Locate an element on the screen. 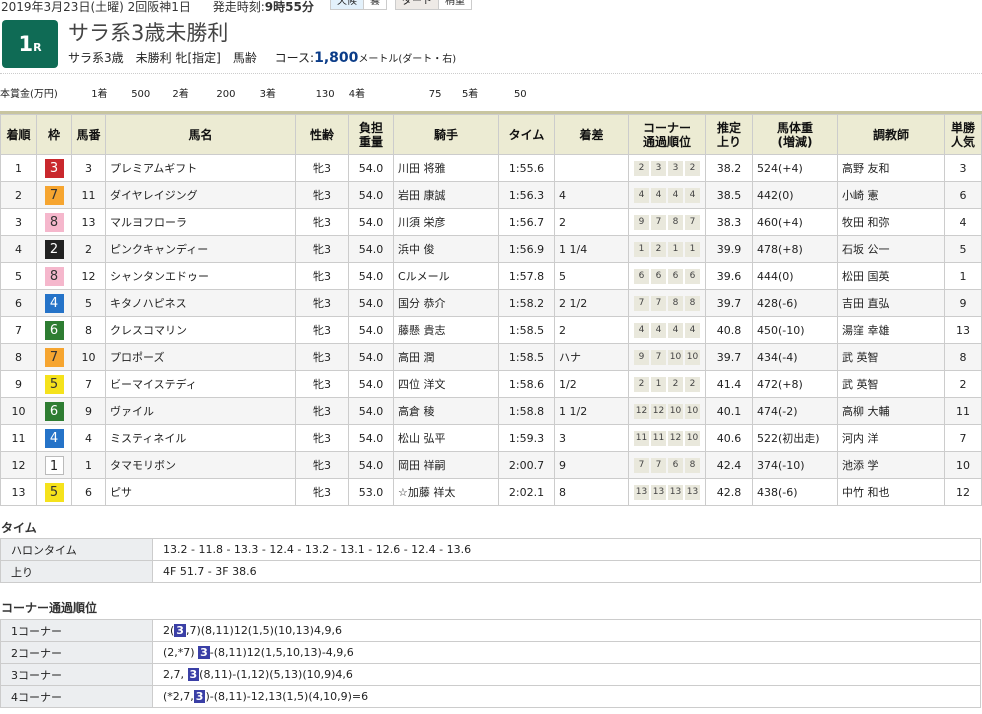 The width and height of the screenshot is (982, 714). jockey-link: ☆加藤 祥太 is located at coordinates (446, 492).